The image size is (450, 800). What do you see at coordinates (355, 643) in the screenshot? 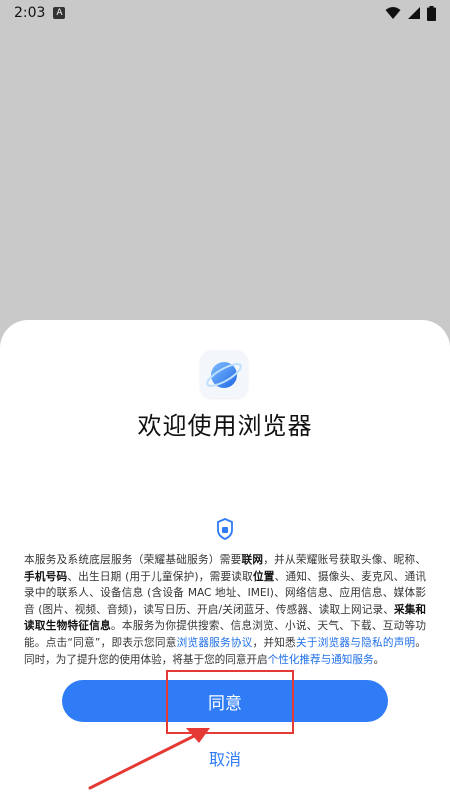
I see `consent-link: 关于浏览器与隐私的声明` at bounding box center [355, 643].